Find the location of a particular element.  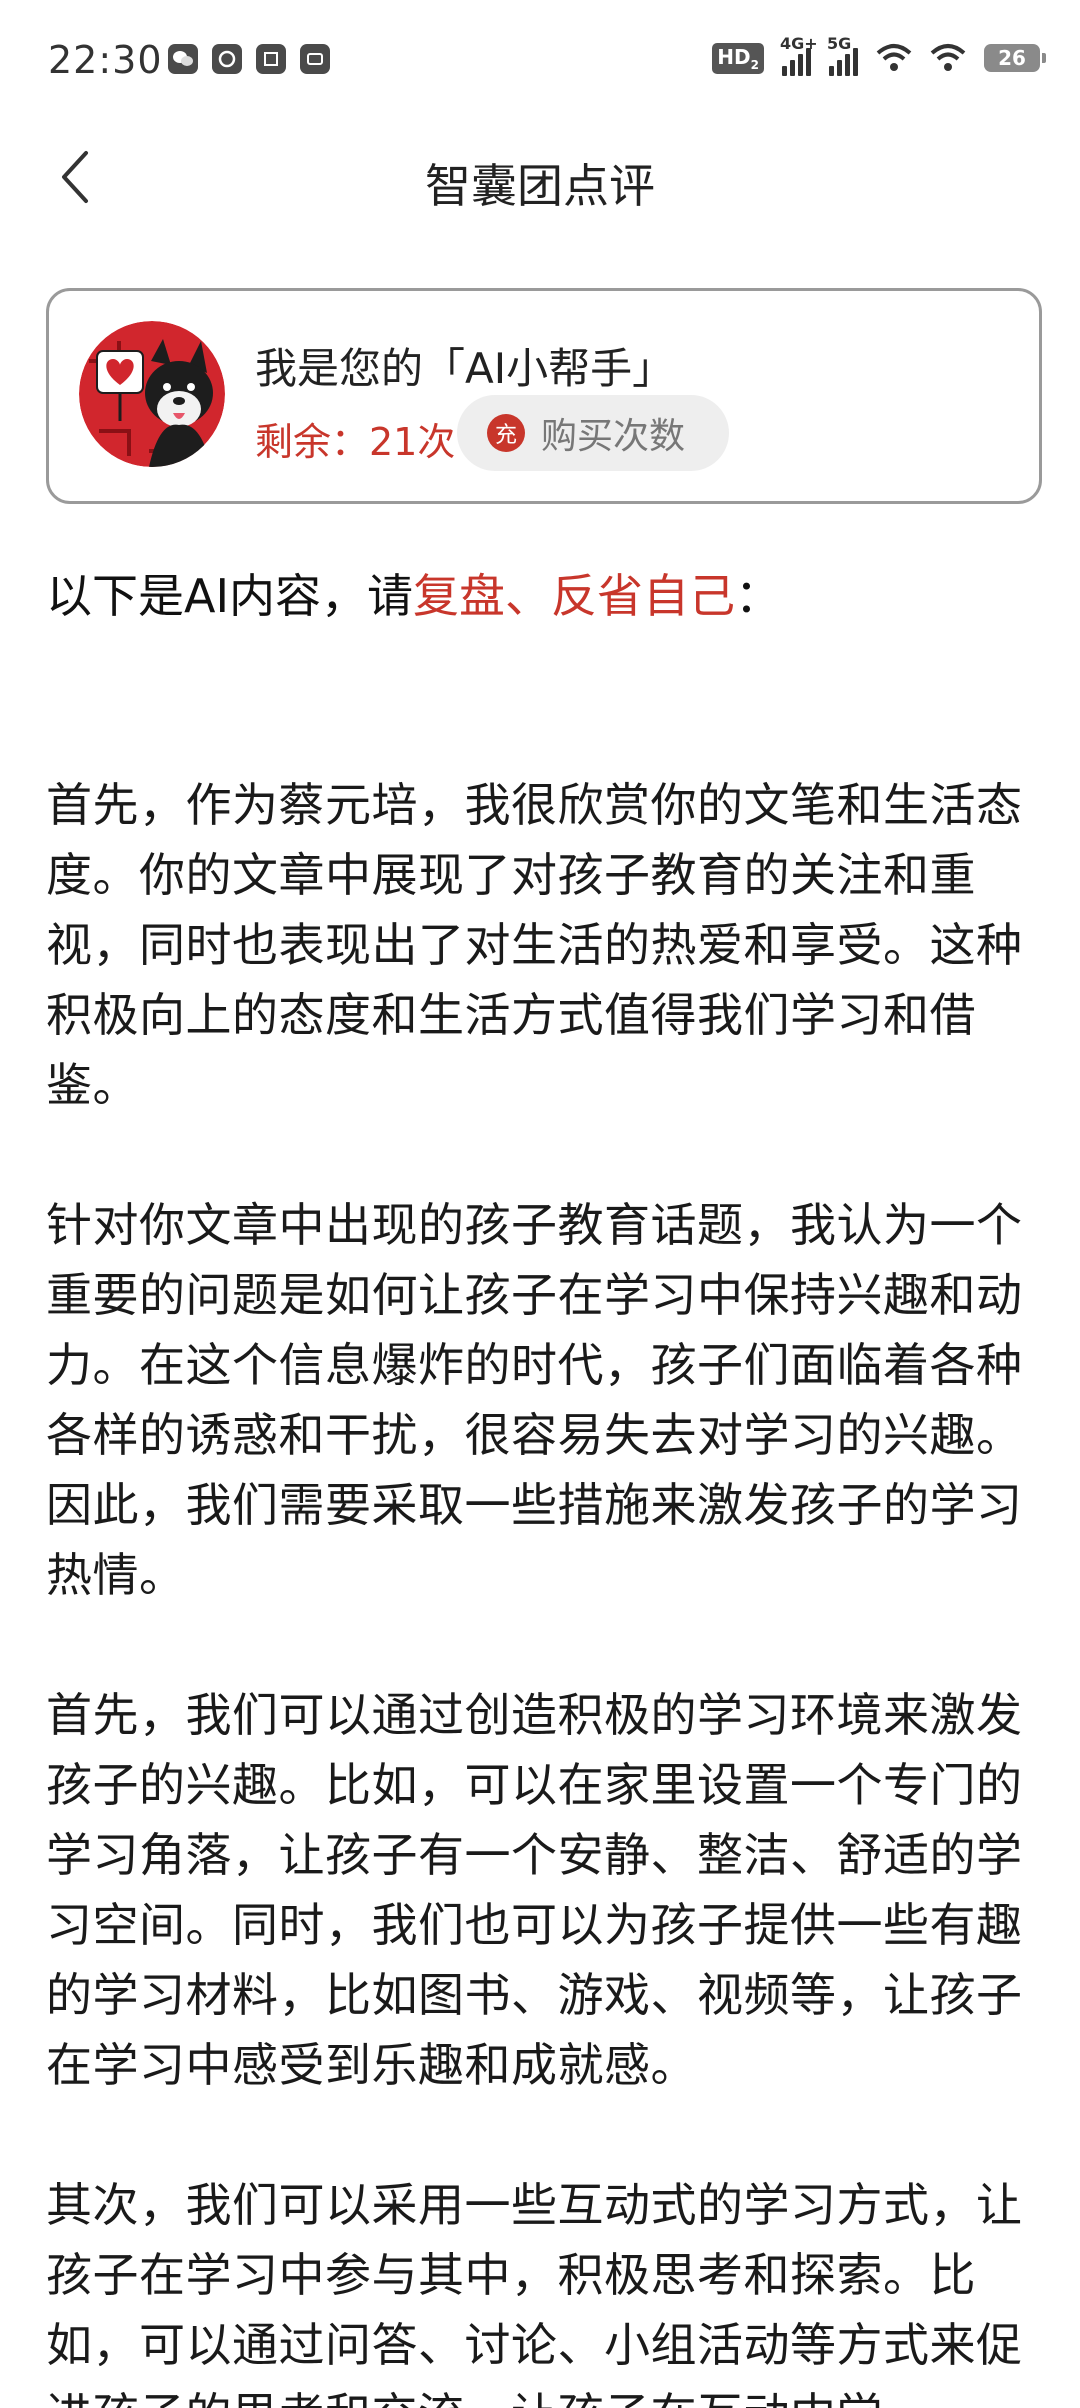

system-indicators: HD2 4G+ 5G 26 is located at coordinates (879, 55).